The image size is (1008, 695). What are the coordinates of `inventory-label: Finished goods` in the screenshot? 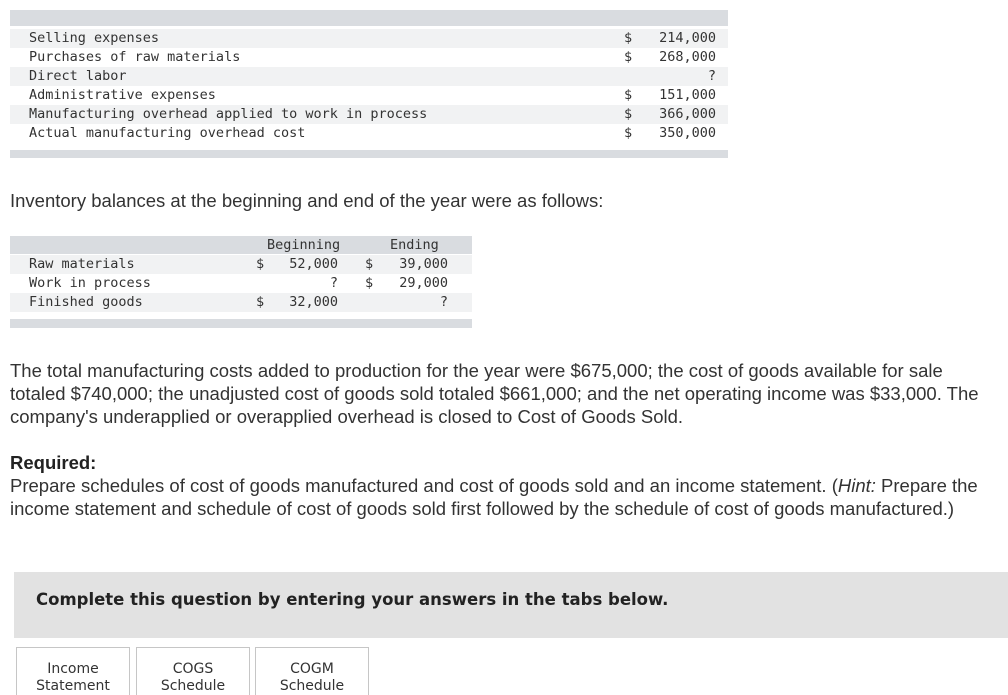 It's located at (86, 302).